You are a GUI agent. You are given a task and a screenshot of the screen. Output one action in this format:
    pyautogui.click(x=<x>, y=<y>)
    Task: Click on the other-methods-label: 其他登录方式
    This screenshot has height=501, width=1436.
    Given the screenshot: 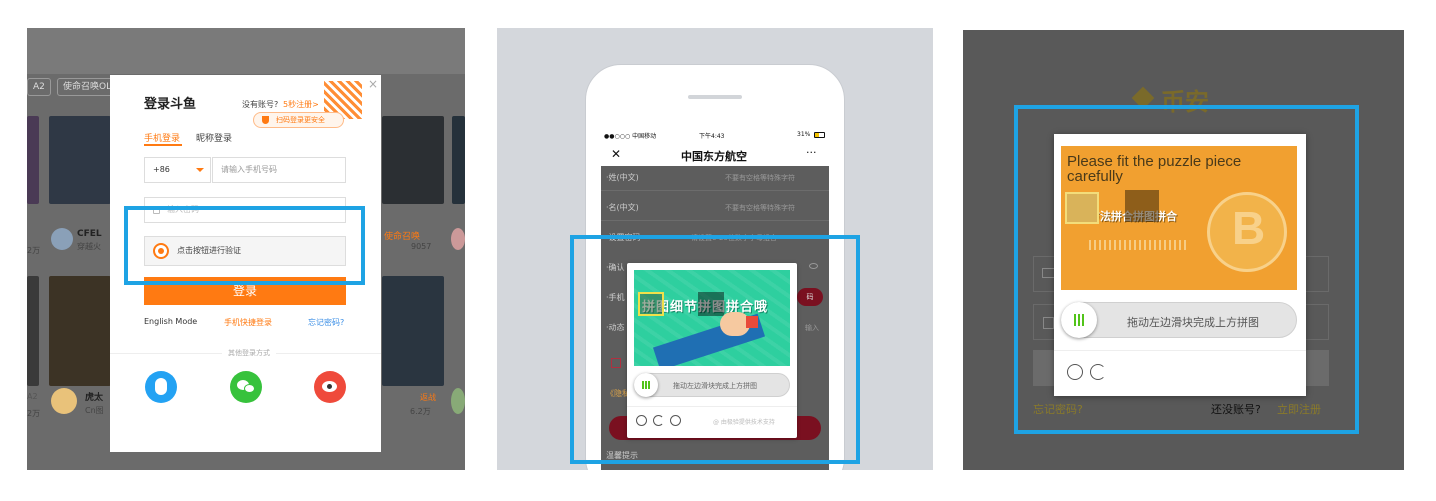 What is the action you would take?
    pyautogui.click(x=249, y=353)
    